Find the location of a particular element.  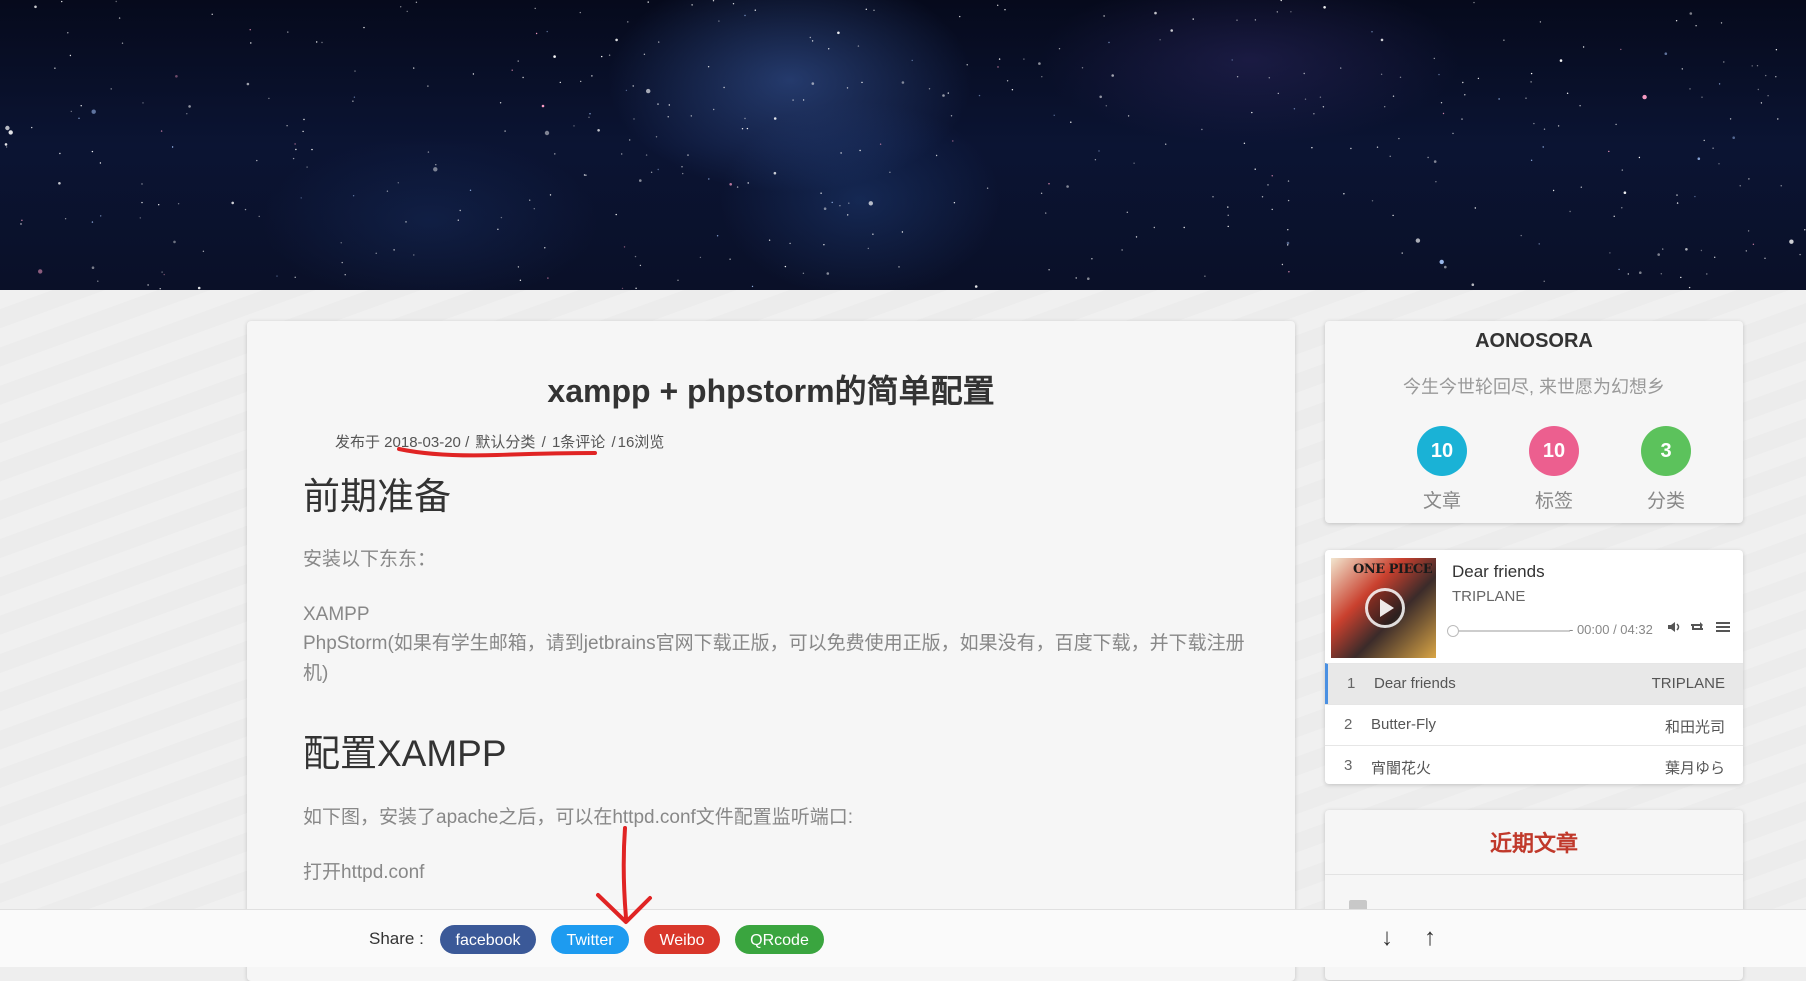

album-cover: ONE PIECE is located at coordinates (1383, 608).